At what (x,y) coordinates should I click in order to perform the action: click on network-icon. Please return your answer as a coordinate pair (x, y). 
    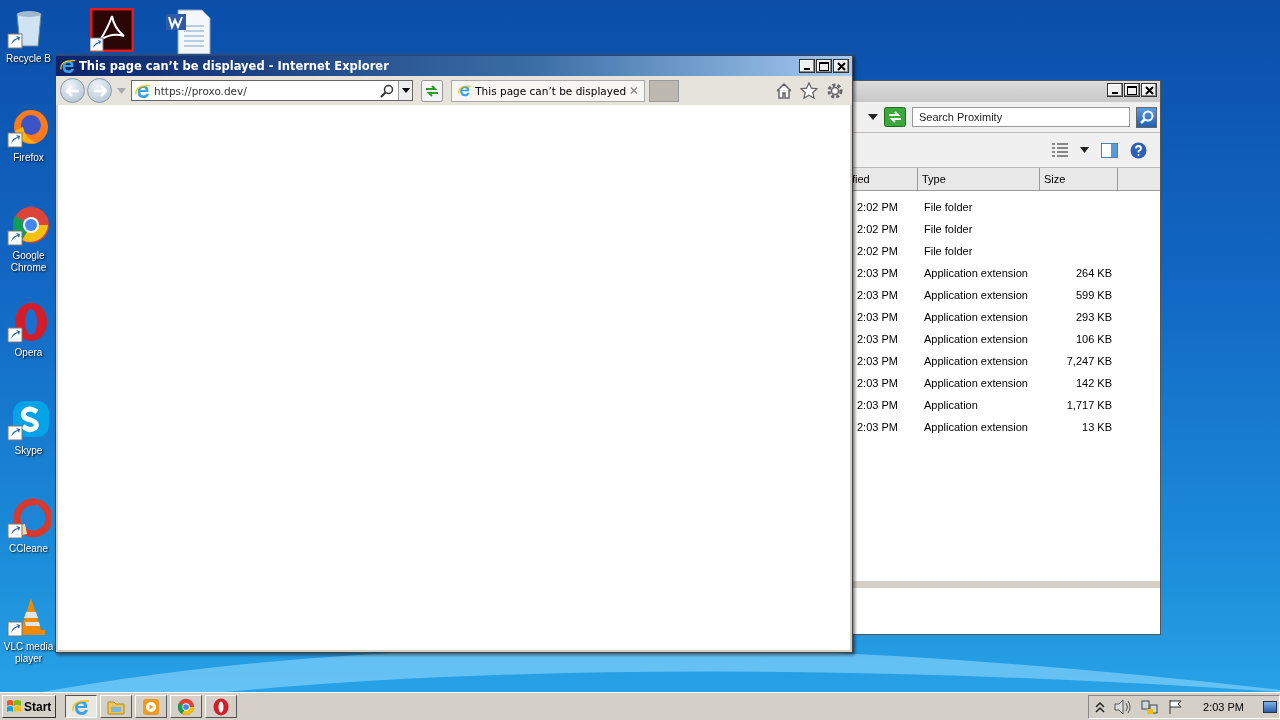
    Looking at the image, I should click on (1150, 706).